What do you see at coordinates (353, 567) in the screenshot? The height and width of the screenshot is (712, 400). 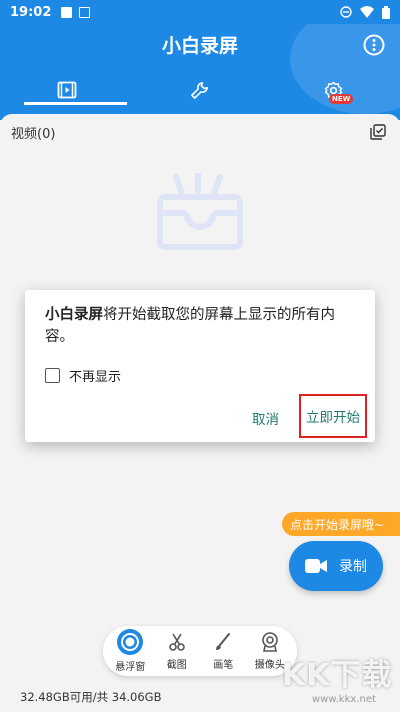 I see `record-button-label: 录制` at bounding box center [353, 567].